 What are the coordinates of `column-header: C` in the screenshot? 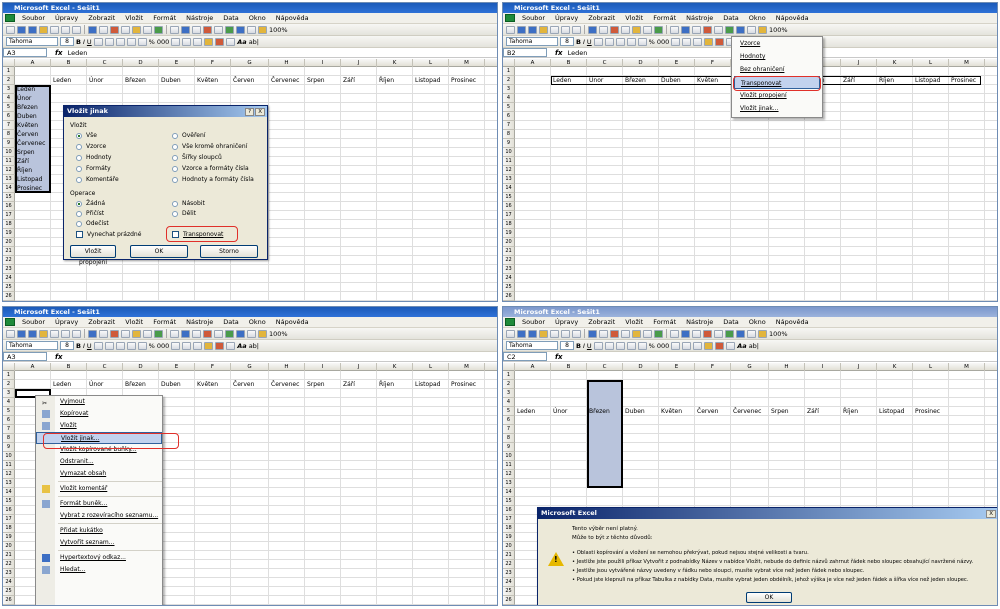 It's located at (605, 63).